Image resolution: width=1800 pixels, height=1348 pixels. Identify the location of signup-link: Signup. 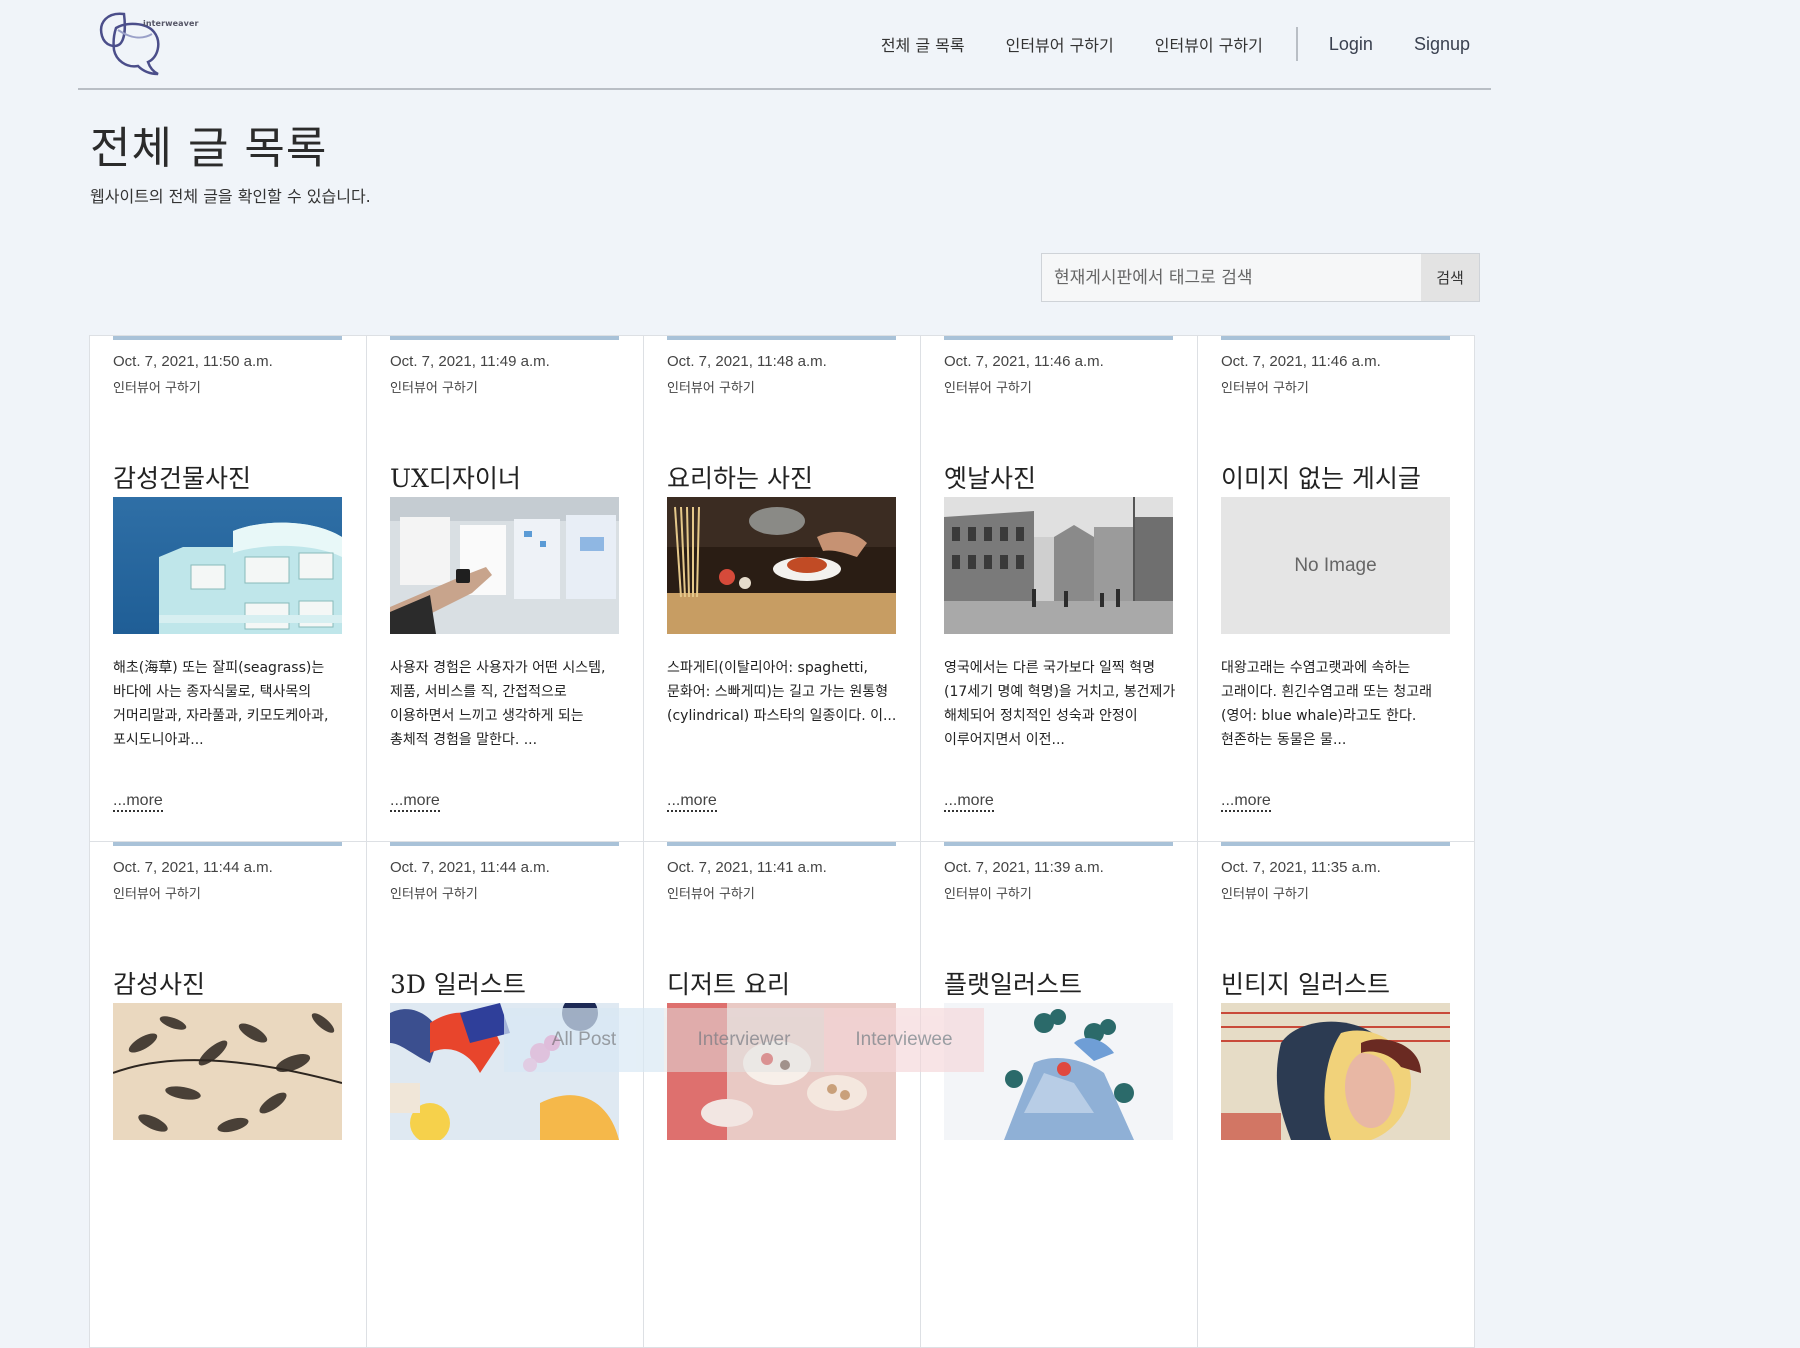
(1442, 44).